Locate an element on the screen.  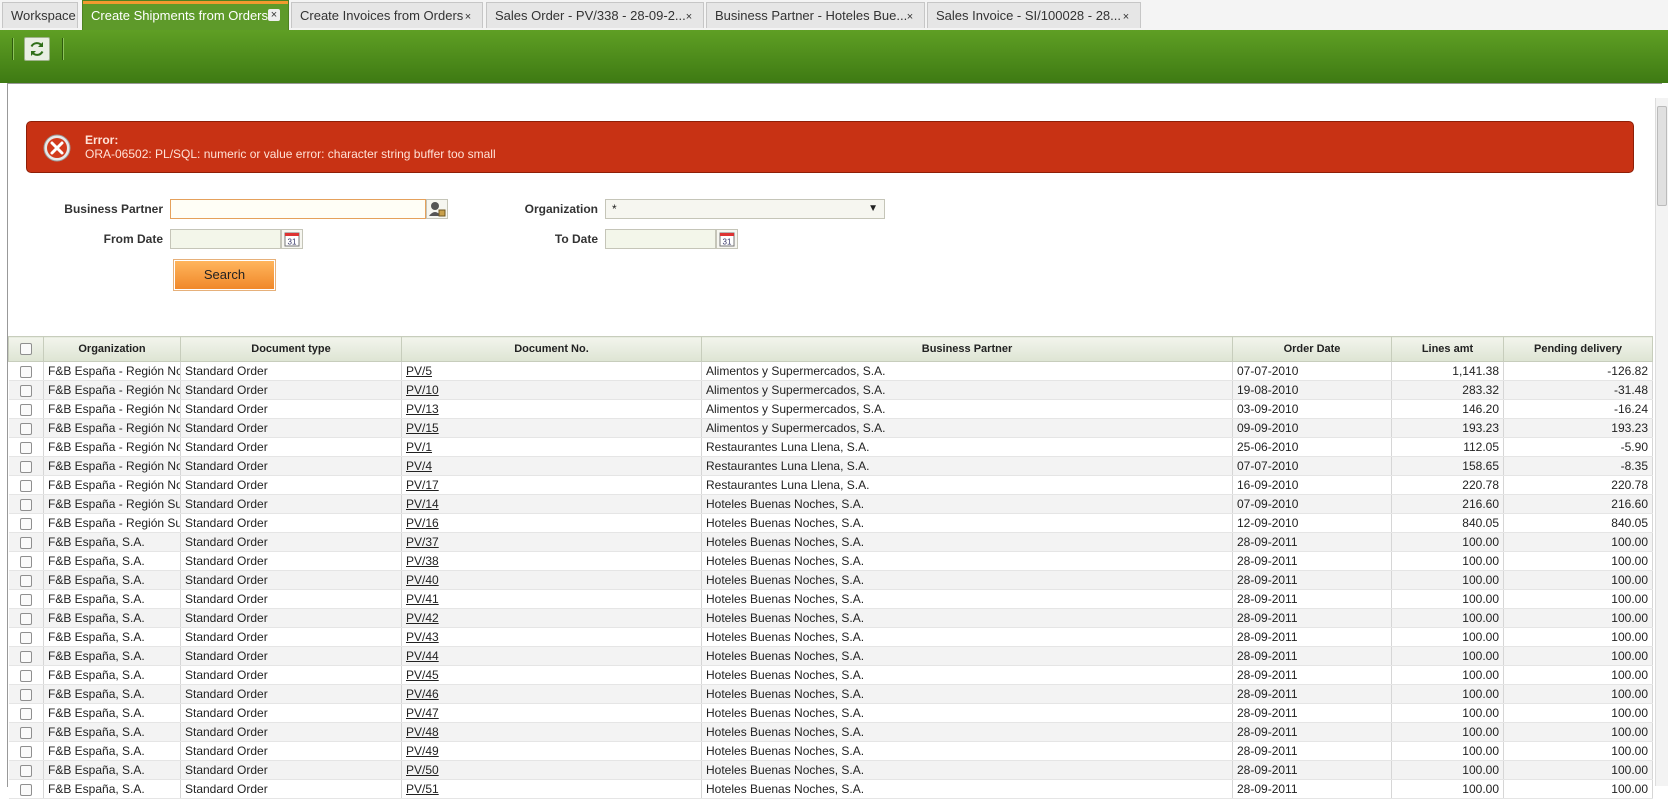
tab-sales-order: Sales Order - PV/338 - 28-09-2... × is located at coordinates (595, 15).